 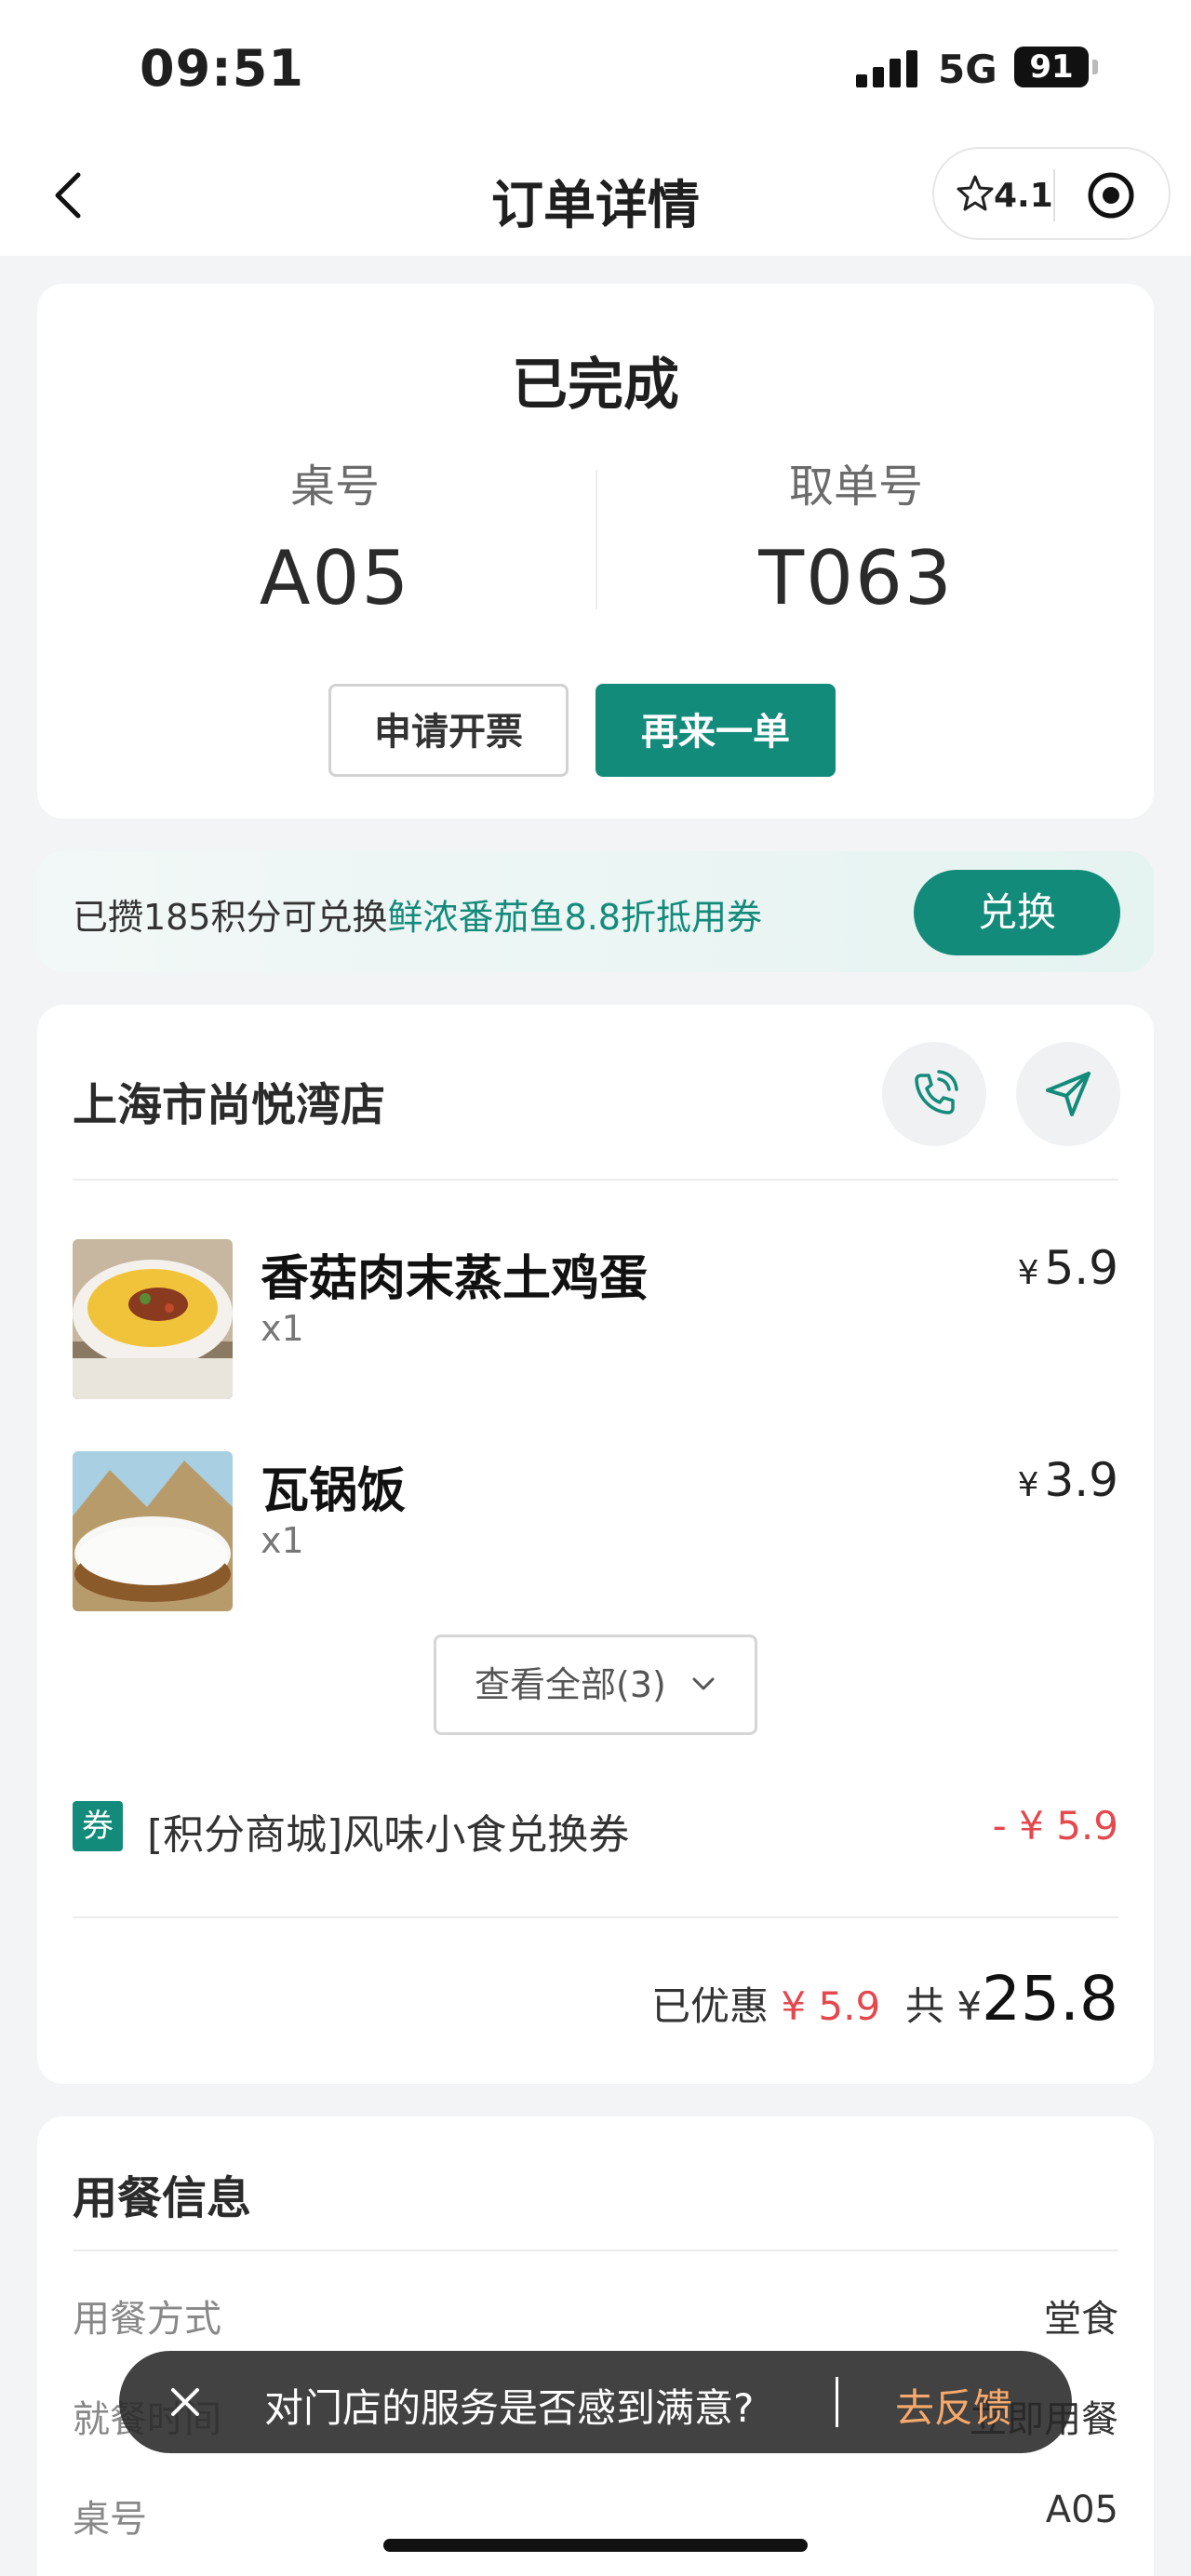 What do you see at coordinates (884, 1999) in the screenshot?
I see `order-total: 已优惠 ¥ 5.9 共 ¥25.8` at bounding box center [884, 1999].